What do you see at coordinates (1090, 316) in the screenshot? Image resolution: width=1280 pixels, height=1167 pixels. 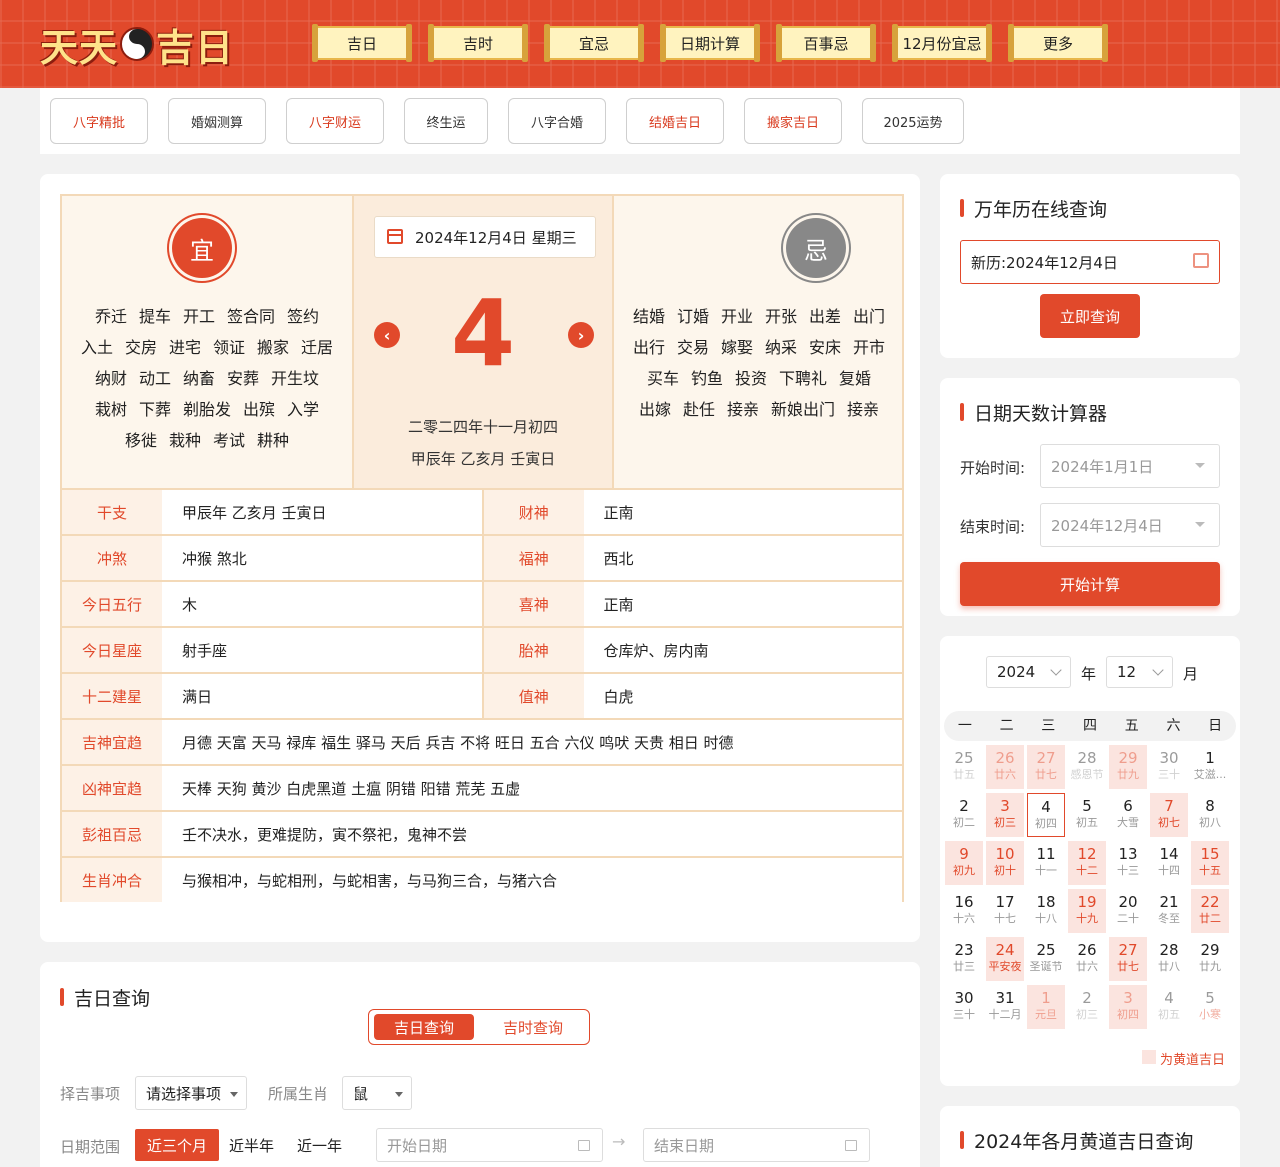 I see `query-button: 立即查询` at bounding box center [1090, 316].